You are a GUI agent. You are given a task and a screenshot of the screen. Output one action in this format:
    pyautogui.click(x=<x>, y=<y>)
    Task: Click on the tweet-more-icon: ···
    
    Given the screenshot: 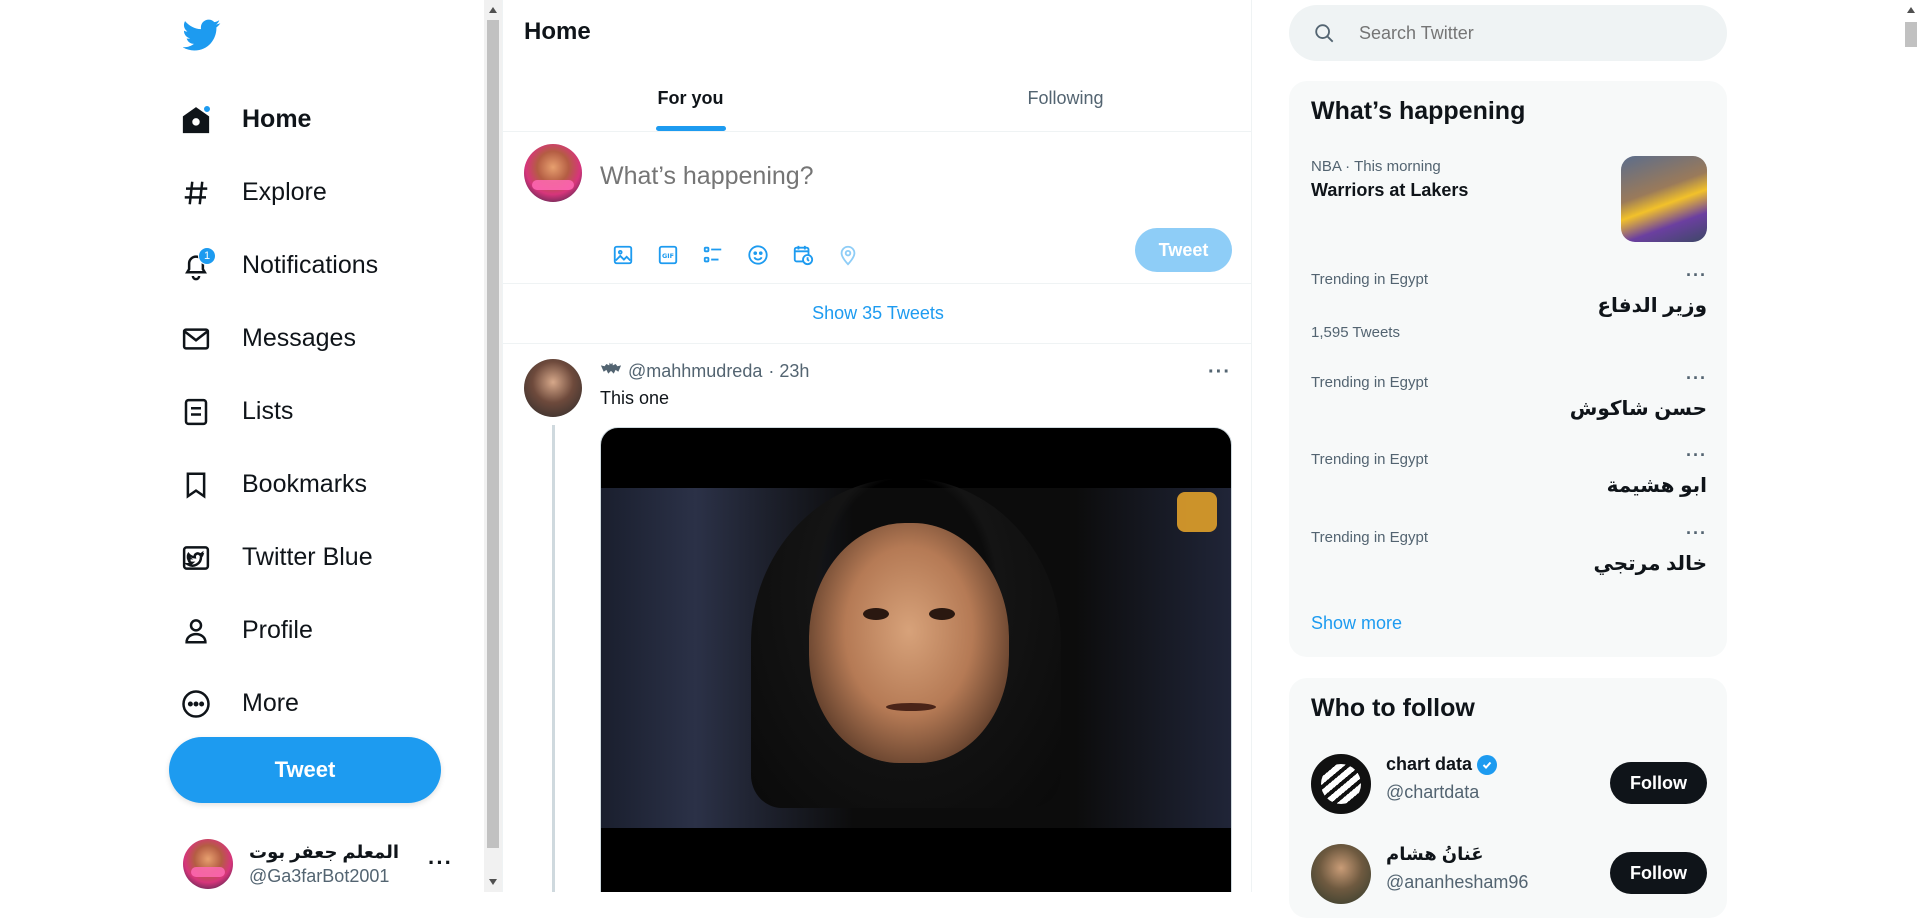 What is the action you would take?
    pyautogui.click(x=1219, y=372)
    